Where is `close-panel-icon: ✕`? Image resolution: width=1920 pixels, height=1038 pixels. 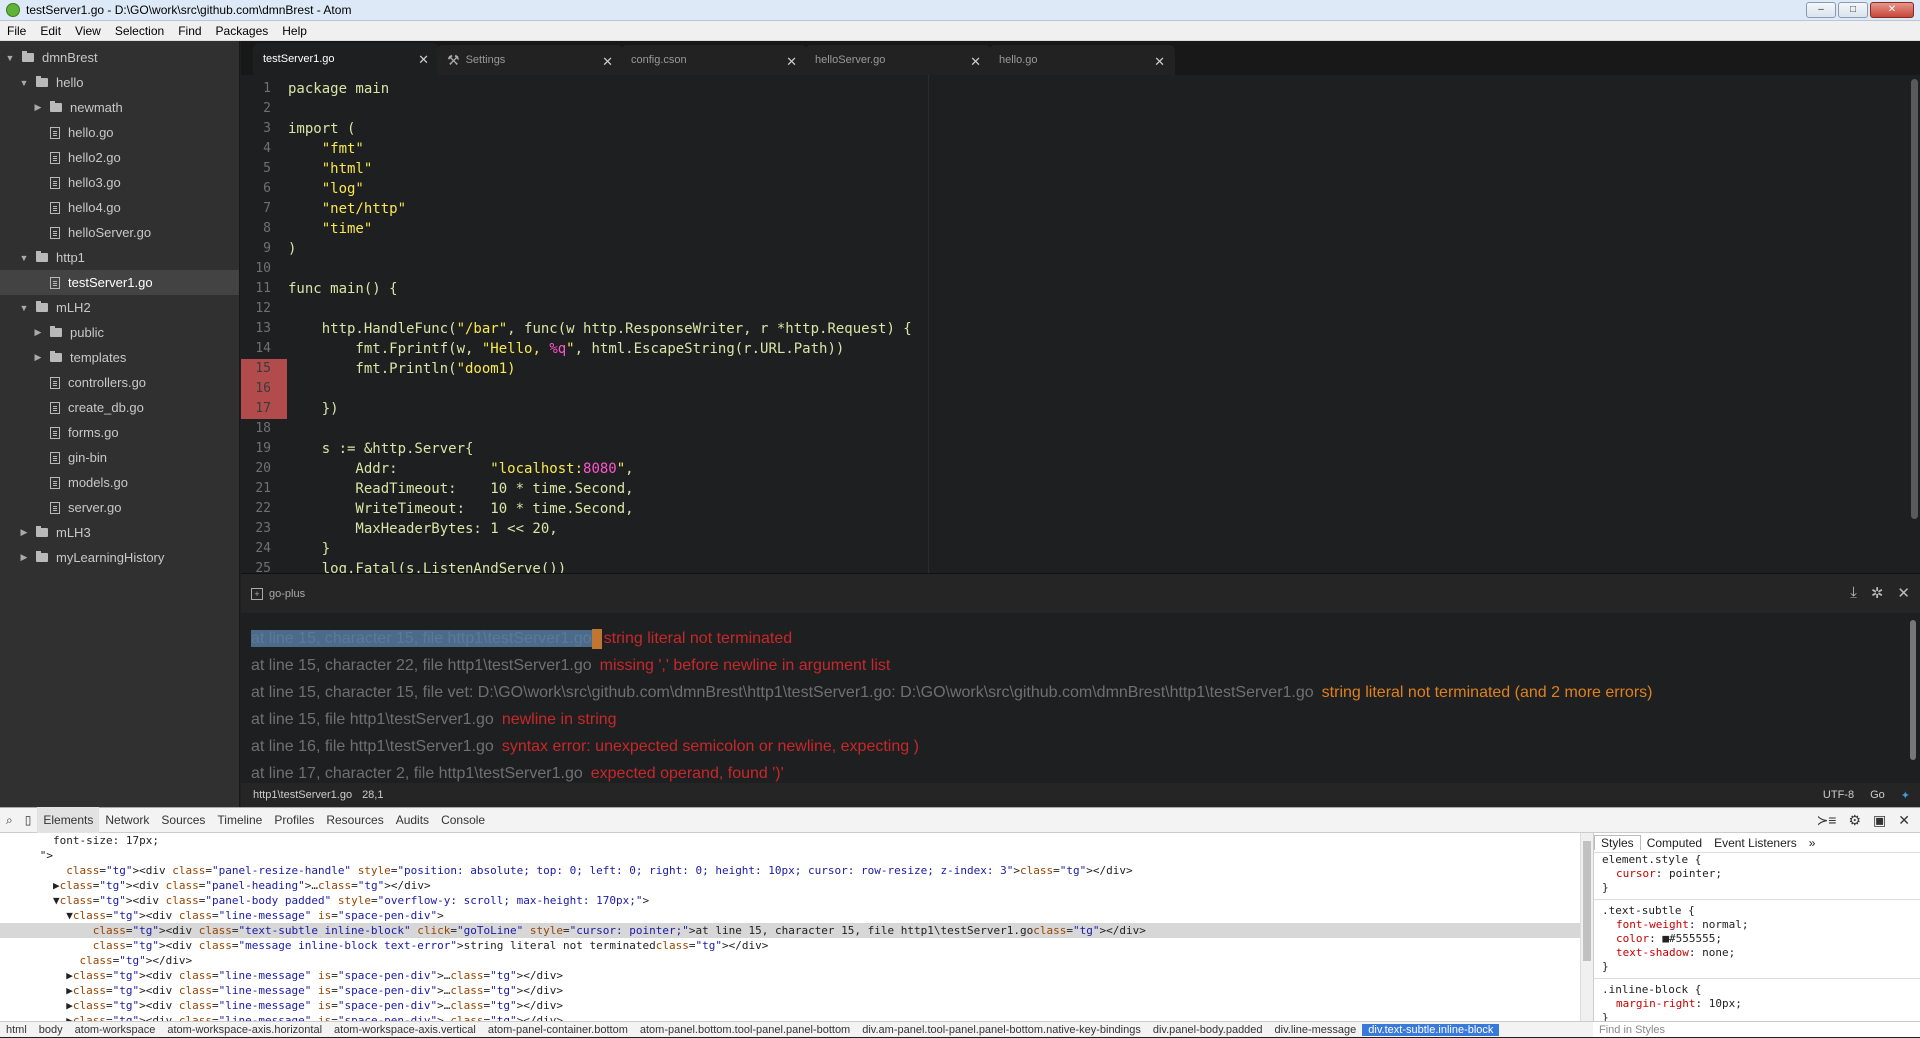
close-panel-icon: ✕ is located at coordinates (1903, 593).